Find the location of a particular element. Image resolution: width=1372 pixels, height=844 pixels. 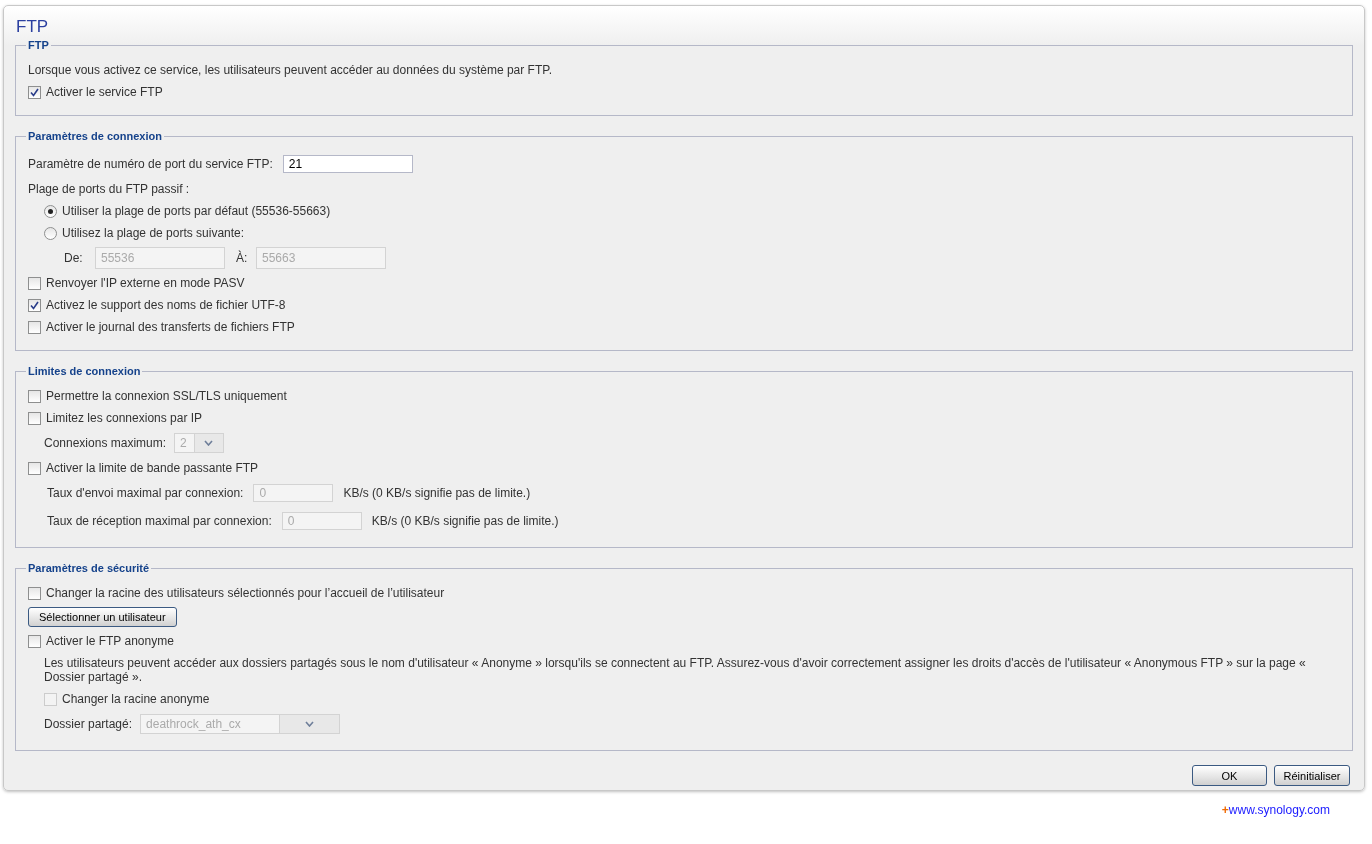

checkbox-label: Permettre la connexion SSL/TLS uniquement is located at coordinates (166, 396).